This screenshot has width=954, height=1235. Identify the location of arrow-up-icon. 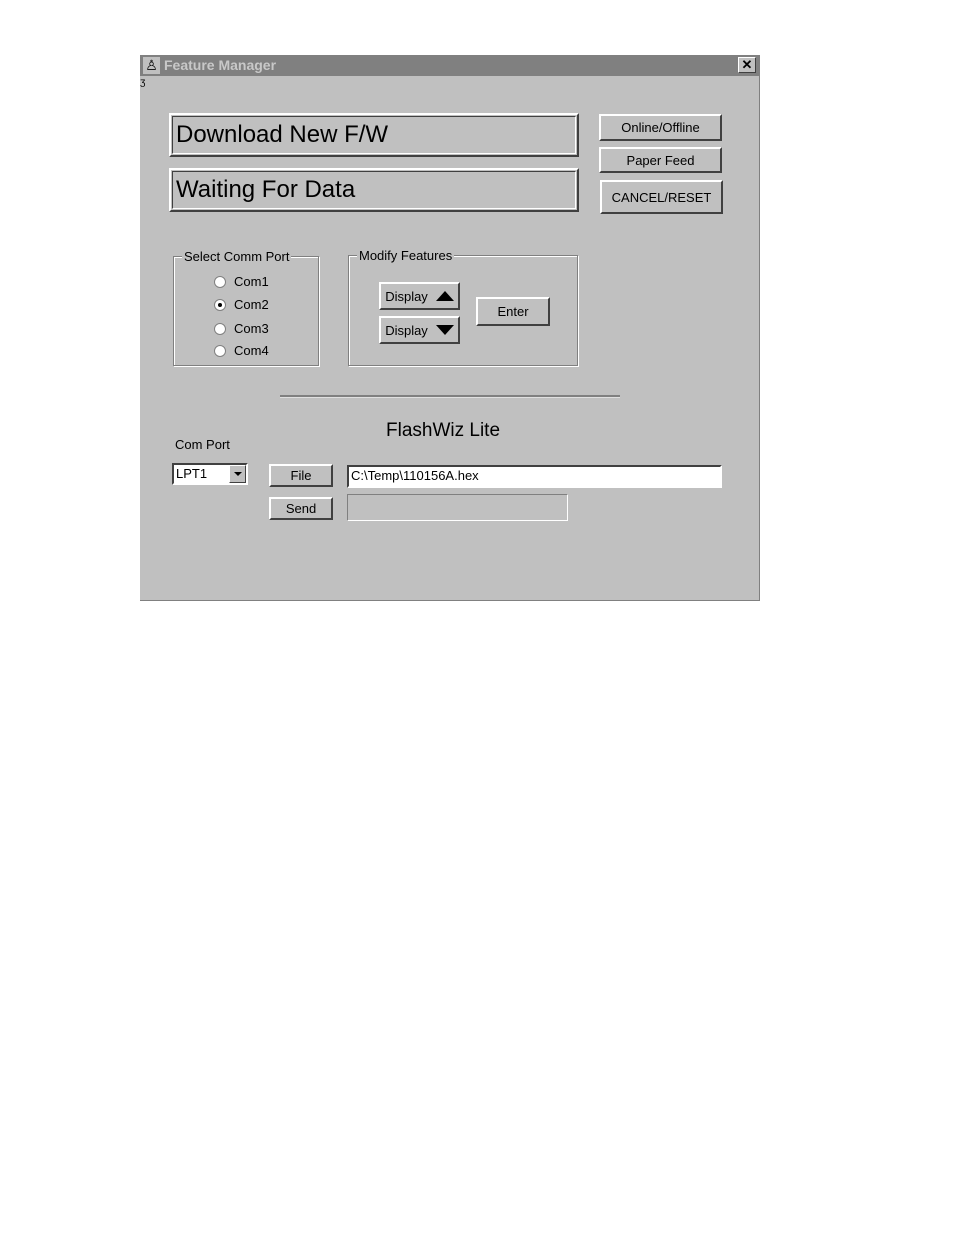
(444, 296).